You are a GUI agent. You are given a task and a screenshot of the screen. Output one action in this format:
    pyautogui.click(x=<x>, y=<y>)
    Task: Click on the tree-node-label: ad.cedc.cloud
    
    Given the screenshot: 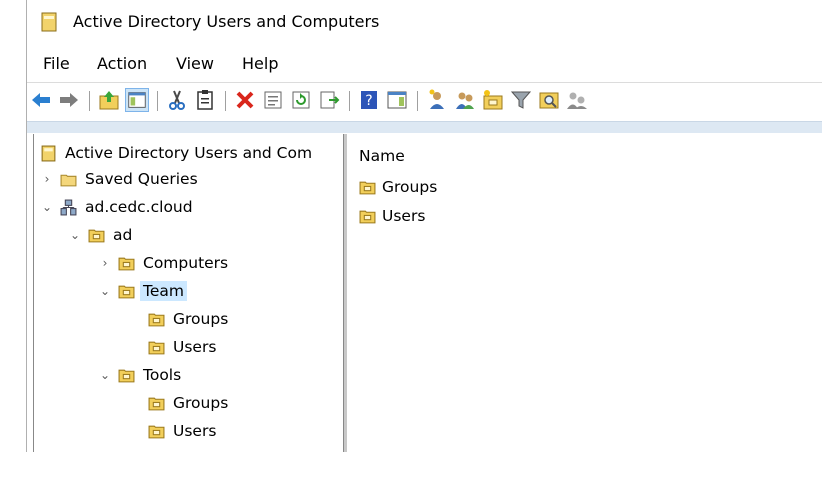 What is the action you would take?
    pyautogui.click(x=139, y=207)
    